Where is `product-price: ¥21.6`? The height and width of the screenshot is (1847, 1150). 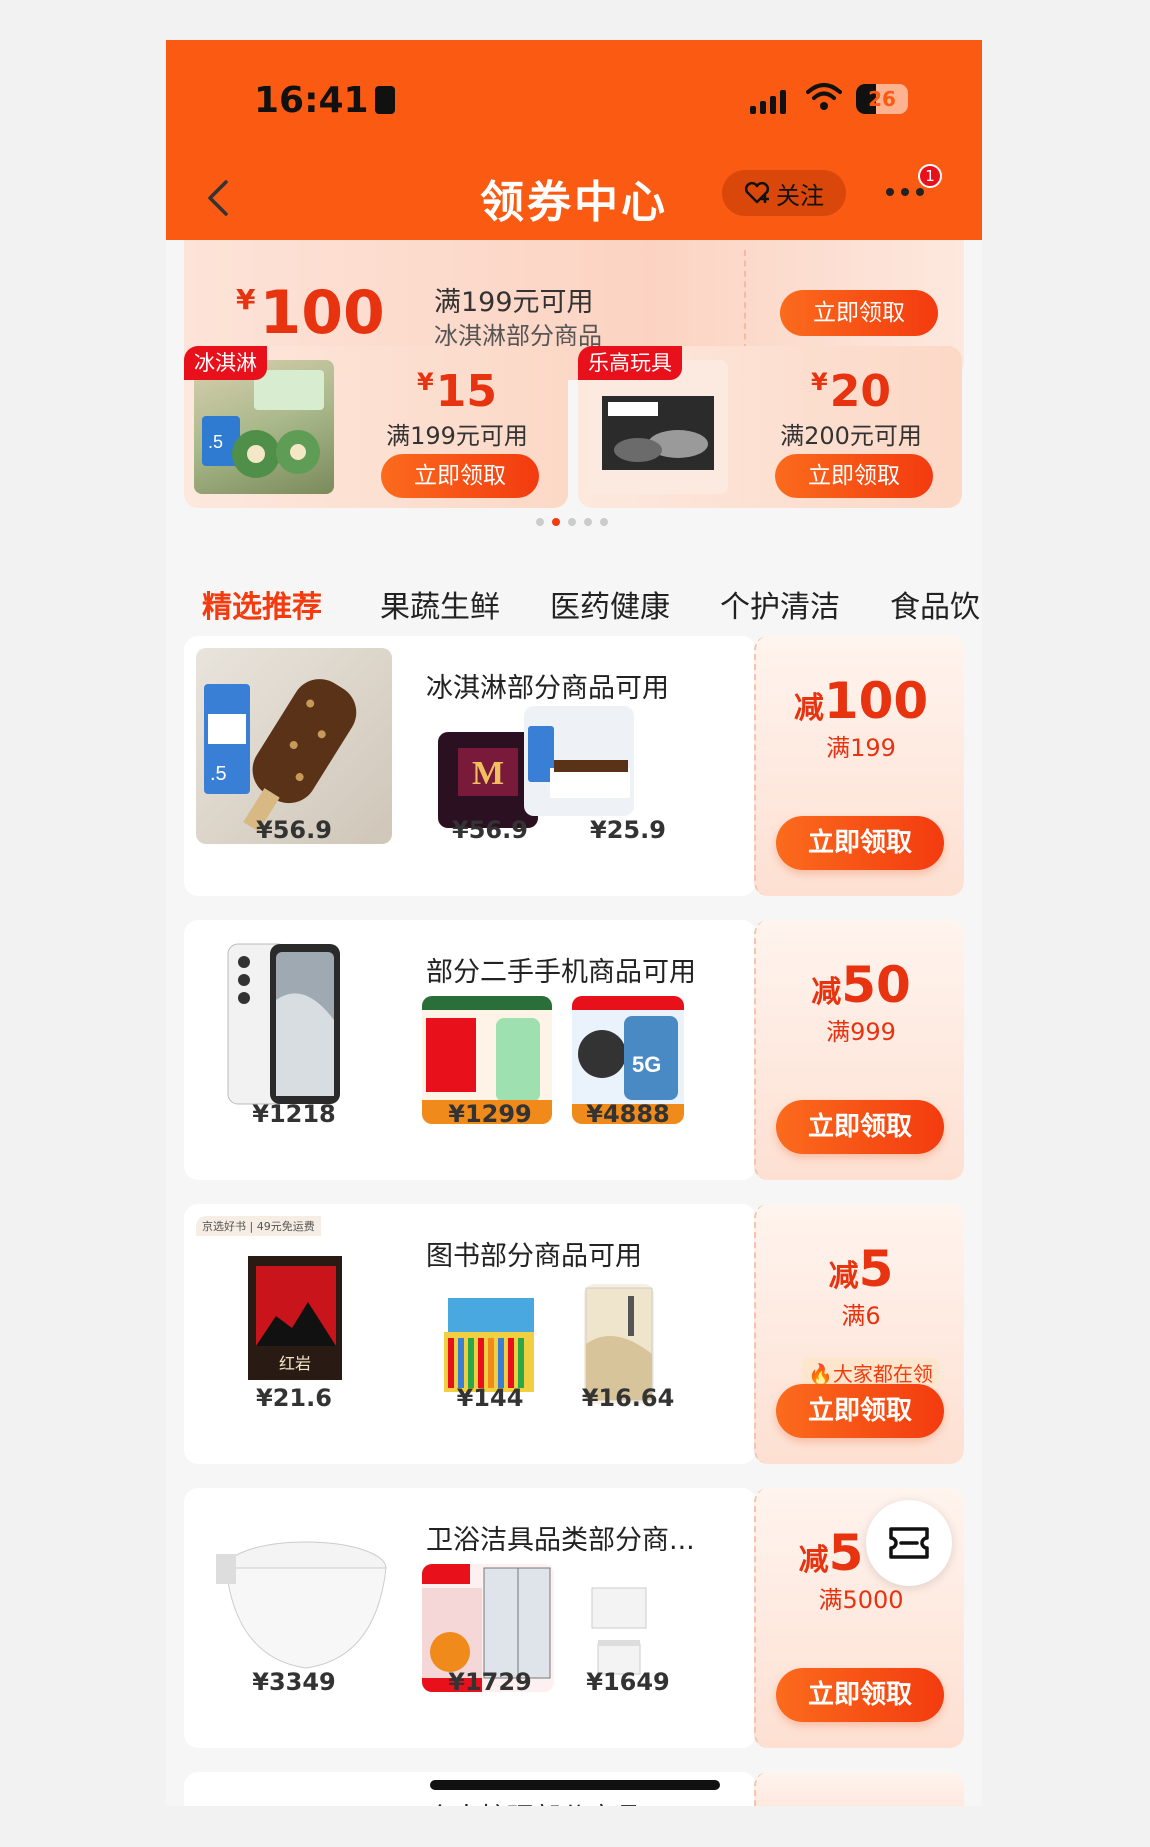 product-price: ¥21.6 is located at coordinates (294, 1398).